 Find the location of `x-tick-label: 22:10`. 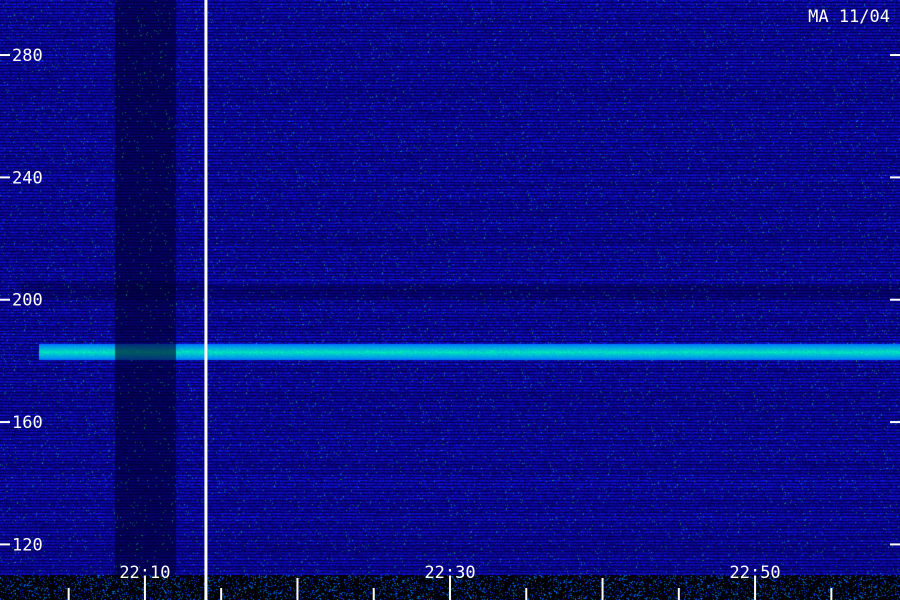

x-tick-label: 22:10 is located at coordinates (144, 573).